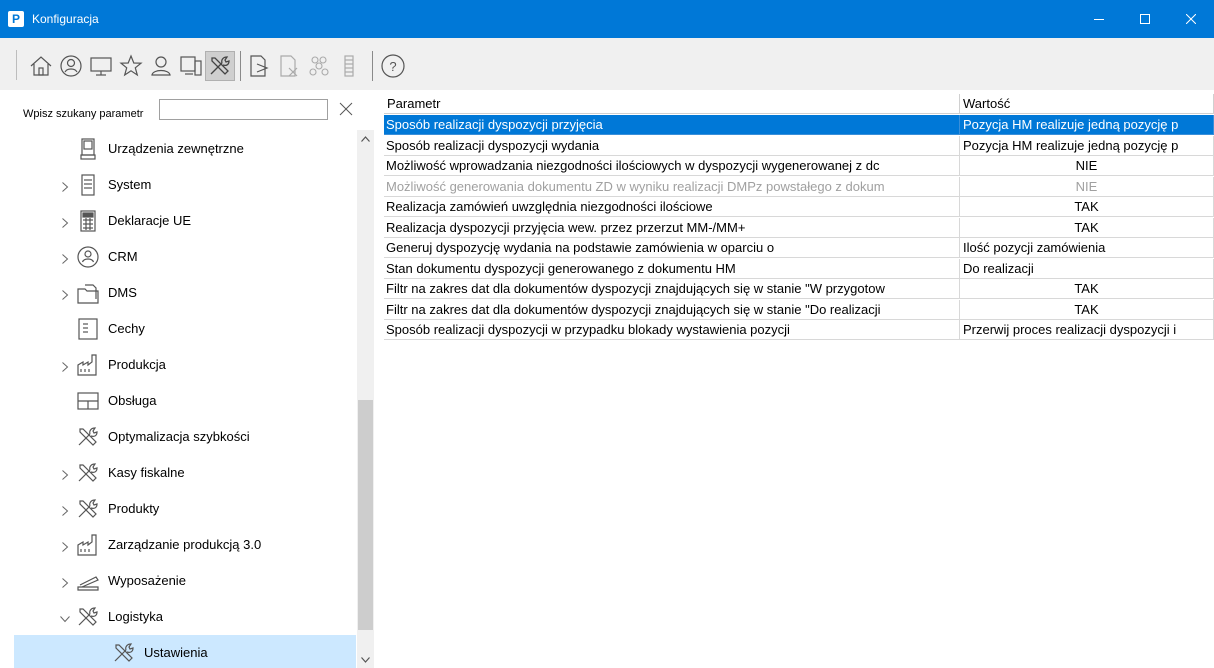 This screenshot has height=668, width=1214. What do you see at coordinates (1145, 19) in the screenshot?
I see `maximize-button` at bounding box center [1145, 19].